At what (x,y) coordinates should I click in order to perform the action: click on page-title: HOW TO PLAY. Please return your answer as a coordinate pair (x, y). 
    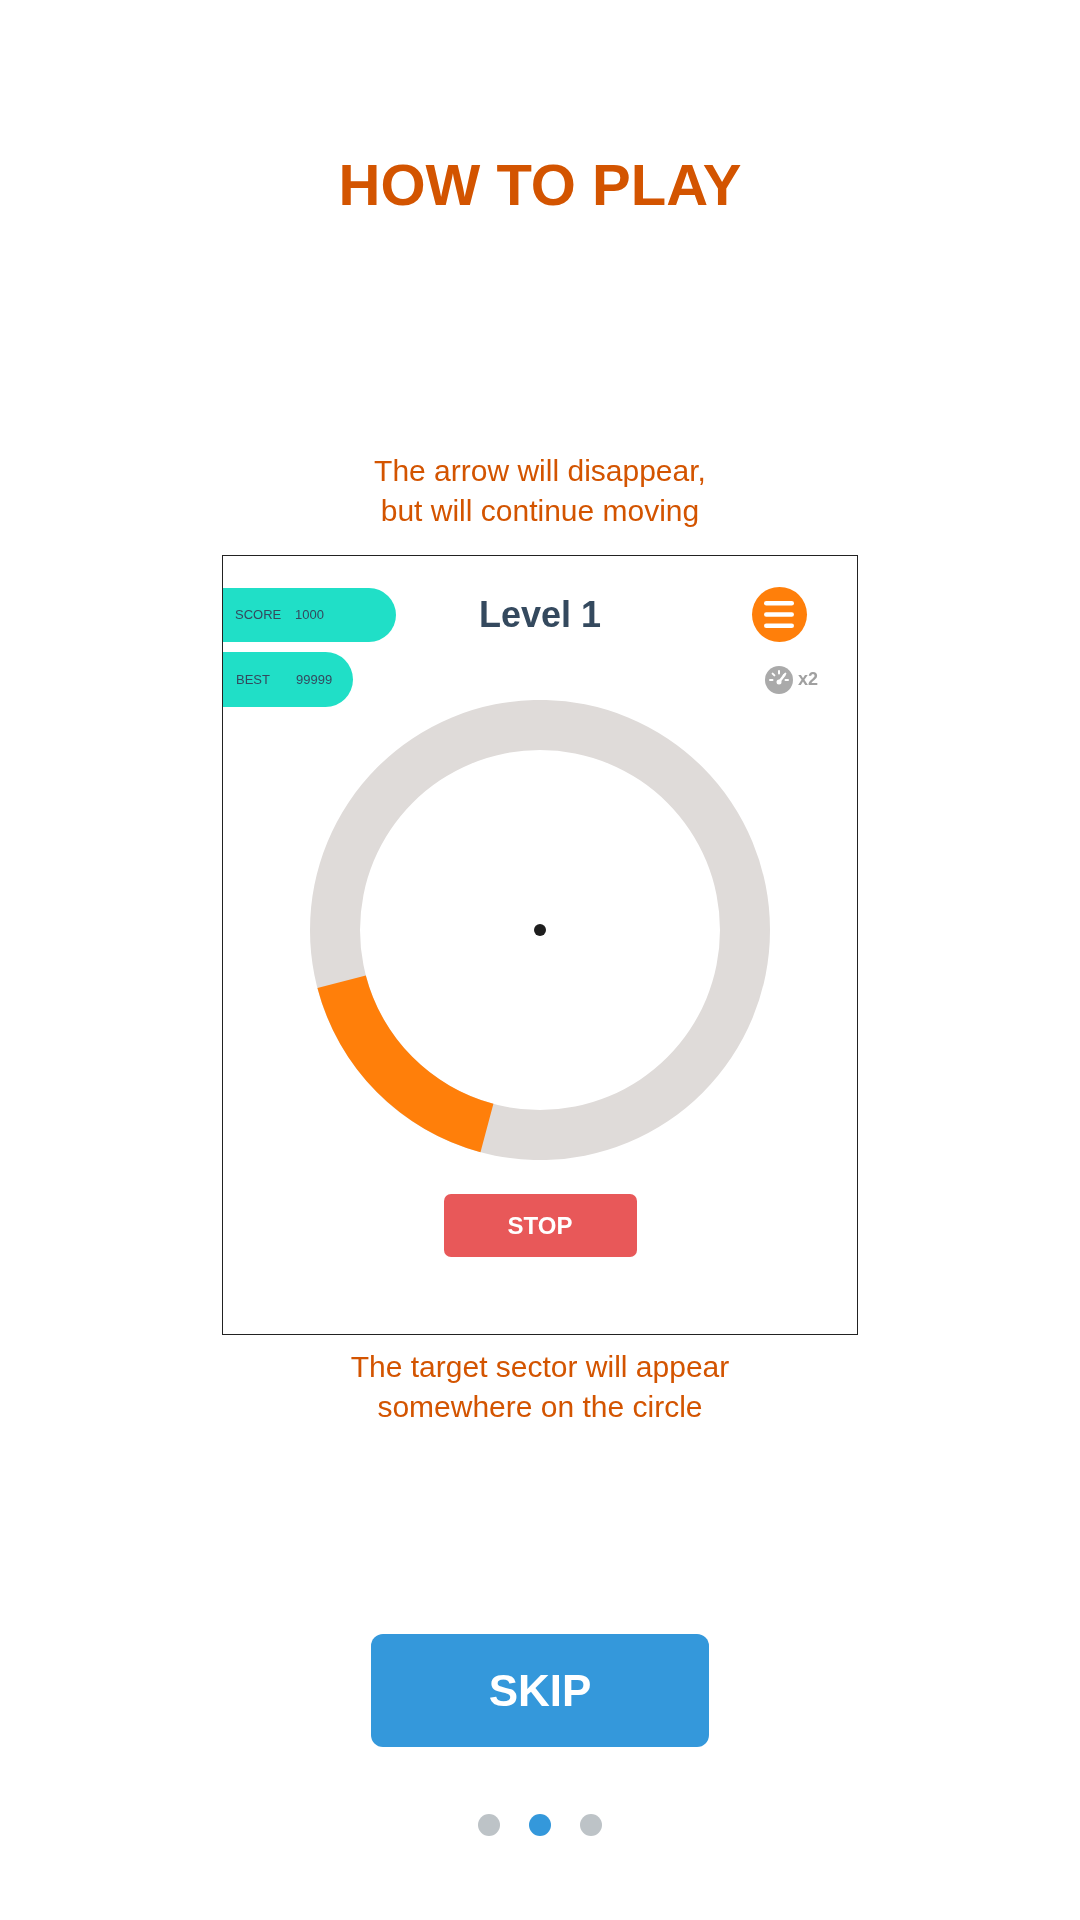
    Looking at the image, I should click on (540, 185).